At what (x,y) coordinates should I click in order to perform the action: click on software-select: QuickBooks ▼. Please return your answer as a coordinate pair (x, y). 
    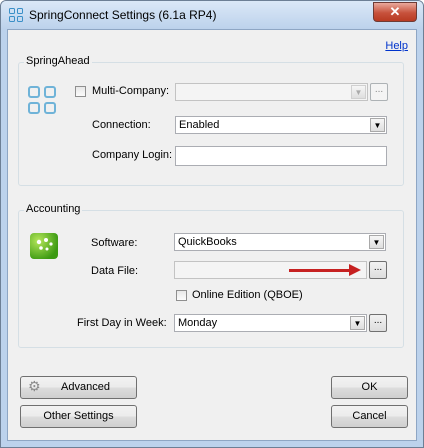
    Looking at the image, I should click on (280, 242).